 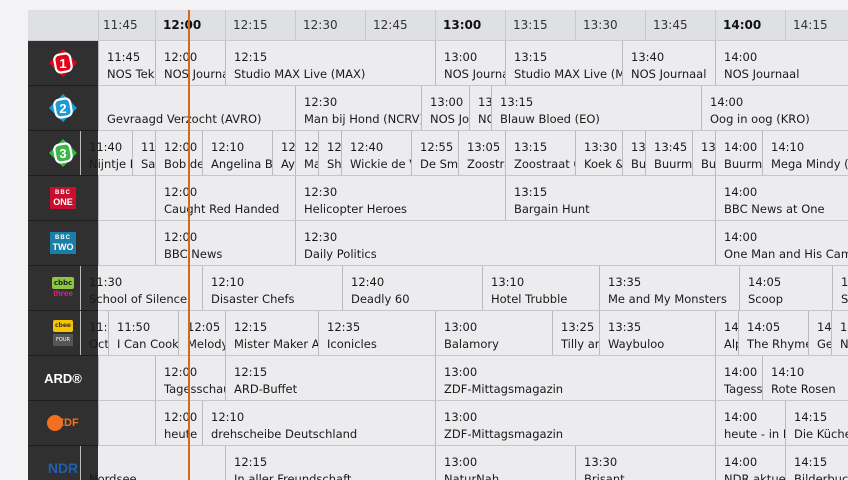 I want to click on program-cell: 12:00 Bob de Bouwer, so click(x=179, y=153).